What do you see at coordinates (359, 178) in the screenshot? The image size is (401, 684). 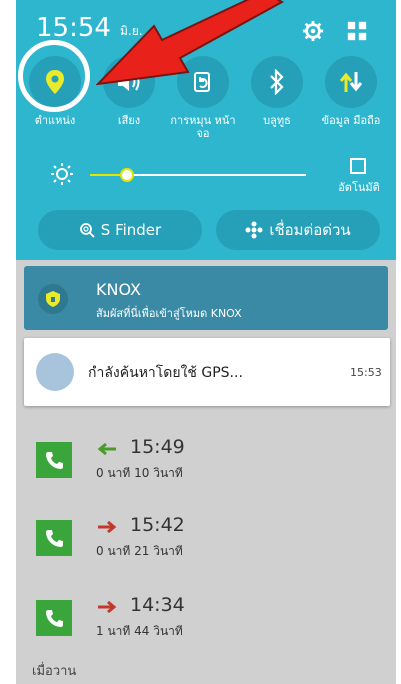 I see `auto-brightness-checkbox: อัตโนมัติ` at bounding box center [359, 178].